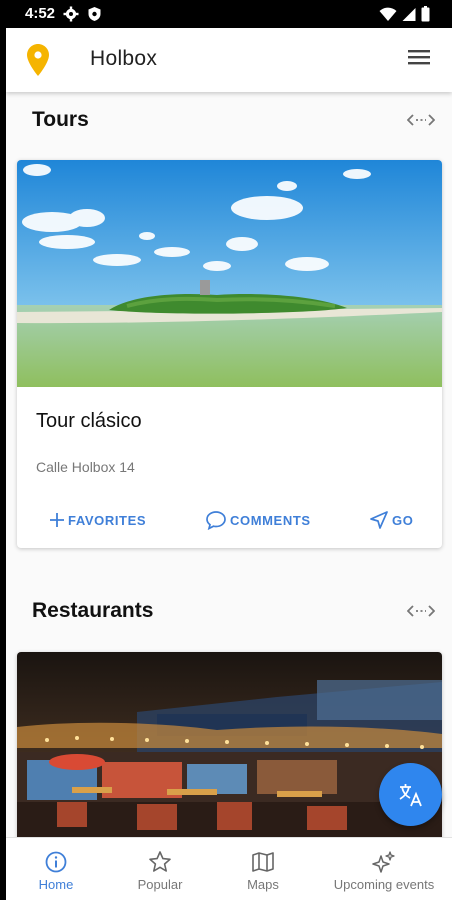  What do you see at coordinates (384, 884) in the screenshot?
I see `nav-upcoming-events-label: Upcoming events` at bounding box center [384, 884].